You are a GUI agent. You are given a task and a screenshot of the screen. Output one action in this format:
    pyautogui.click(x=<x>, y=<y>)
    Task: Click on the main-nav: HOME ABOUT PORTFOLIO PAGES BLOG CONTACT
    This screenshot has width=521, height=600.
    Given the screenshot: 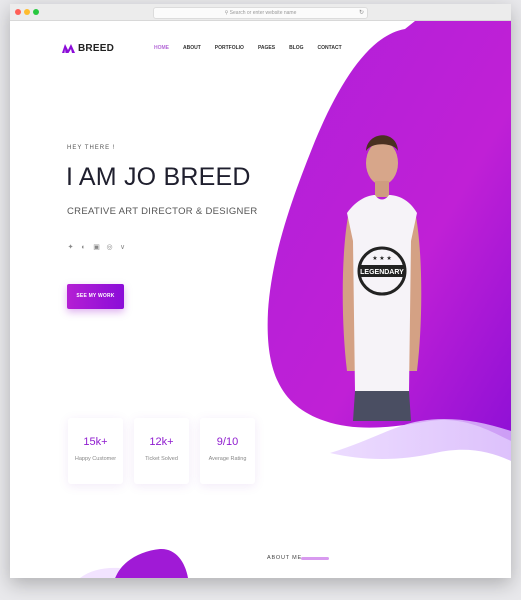 What is the action you would take?
    pyautogui.click(x=255, y=48)
    